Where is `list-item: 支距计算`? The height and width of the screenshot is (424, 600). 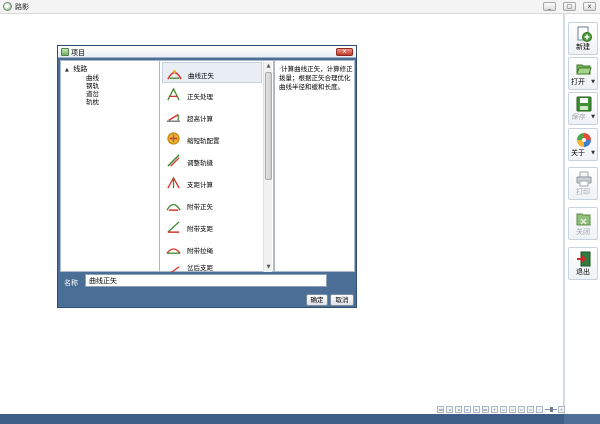 list-item: 支距计算 is located at coordinates (212, 182).